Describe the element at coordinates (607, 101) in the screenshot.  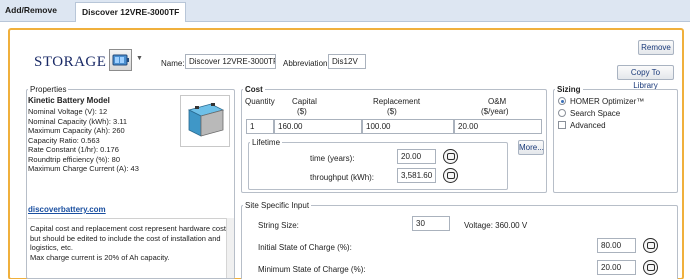
I see `homer-optimizer-label: HOMER Optimizer™` at that location.